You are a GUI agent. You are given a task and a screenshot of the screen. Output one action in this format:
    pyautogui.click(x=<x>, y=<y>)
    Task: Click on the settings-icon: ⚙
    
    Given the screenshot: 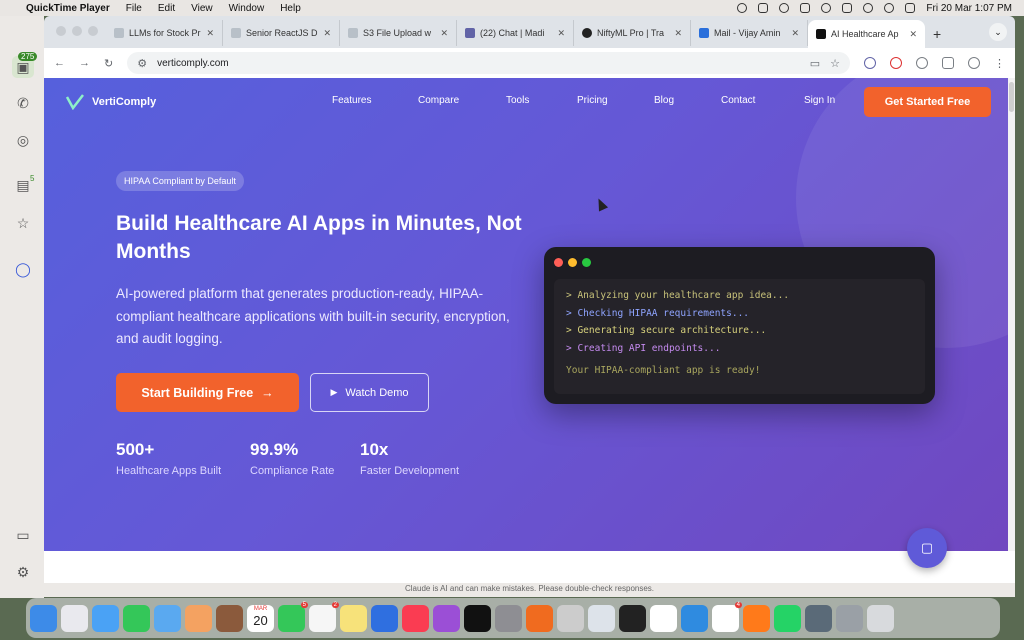 What is the action you would take?
    pyautogui.click(x=23, y=572)
    